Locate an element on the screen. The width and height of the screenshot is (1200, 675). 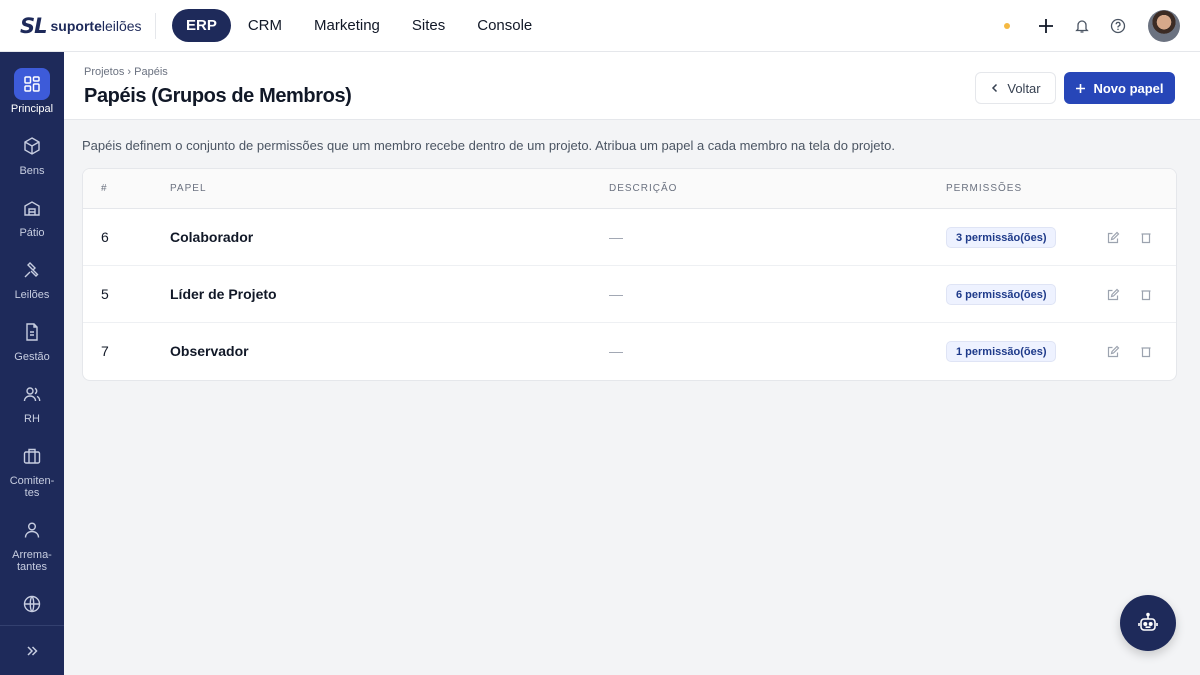
role-id: 6 is located at coordinates (105, 237).